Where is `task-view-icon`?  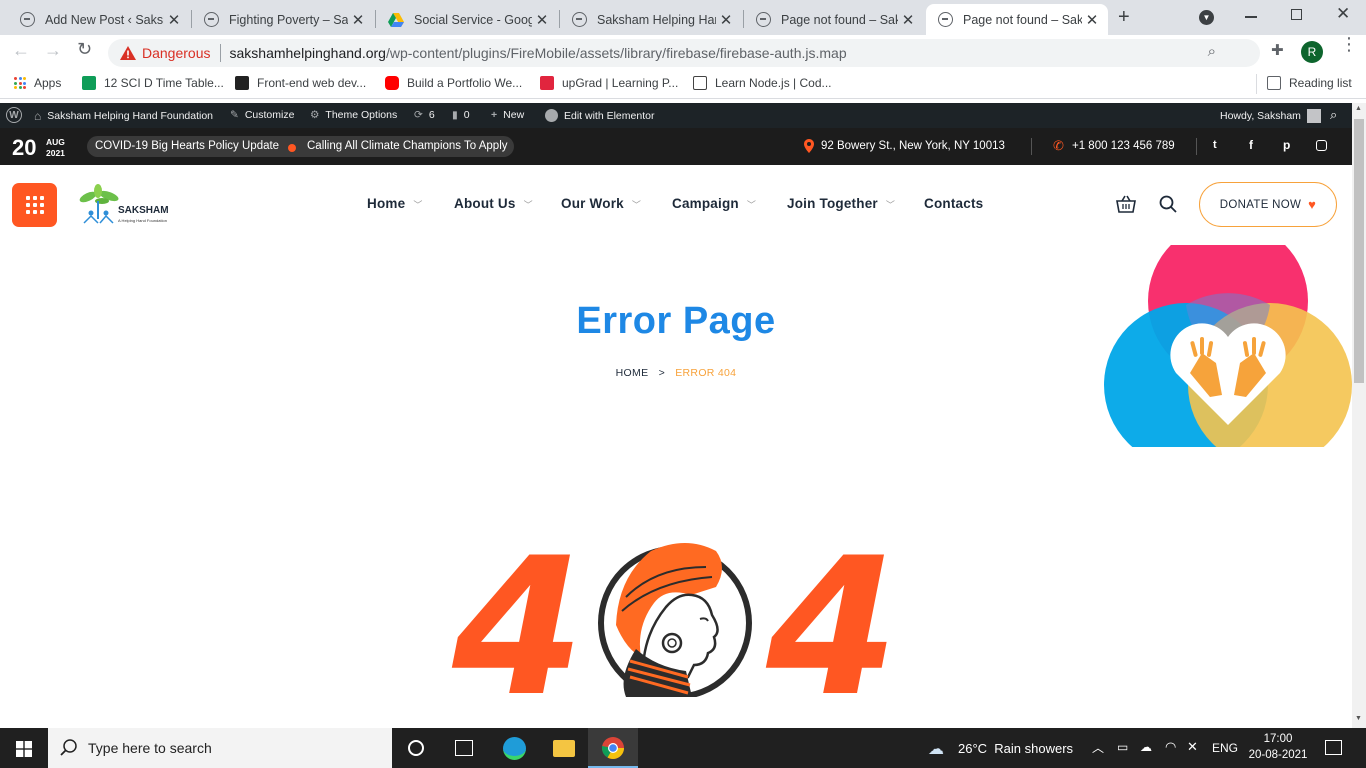 task-view-icon is located at coordinates (464, 748).